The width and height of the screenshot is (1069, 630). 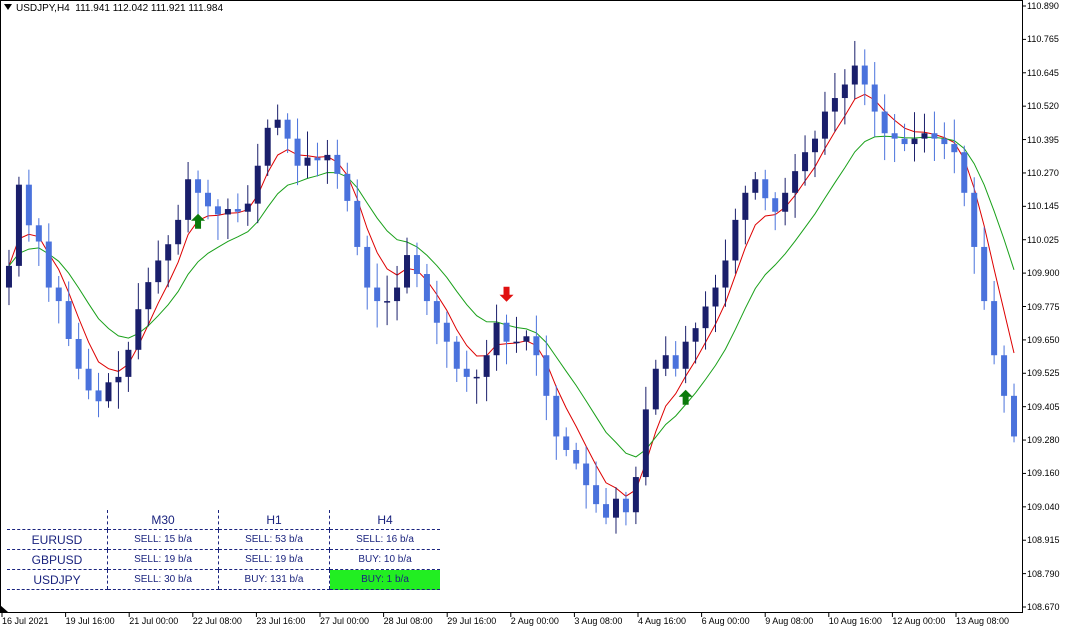 I want to click on price-tick-label: 110.645, so click(x=1043, y=72).